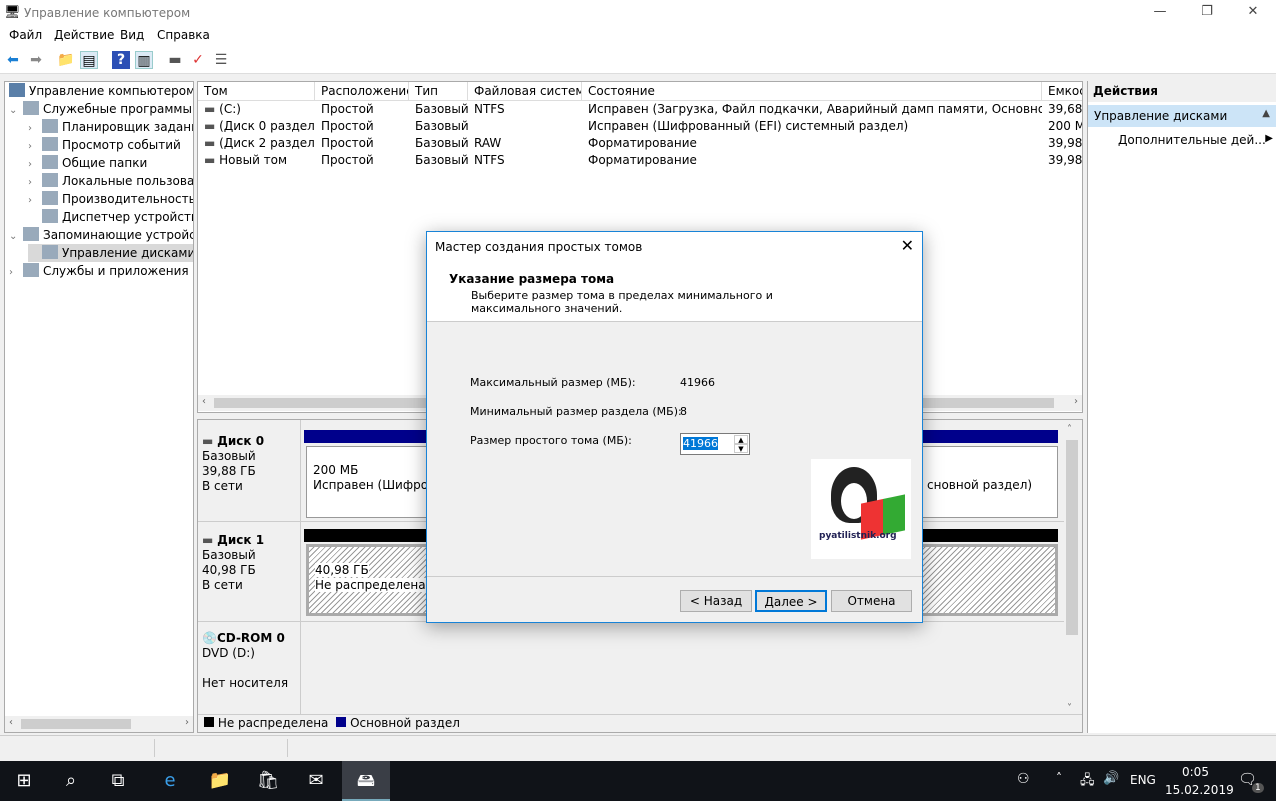  I want to click on tree-item: ›Локальные пользовате, so click(110, 181).